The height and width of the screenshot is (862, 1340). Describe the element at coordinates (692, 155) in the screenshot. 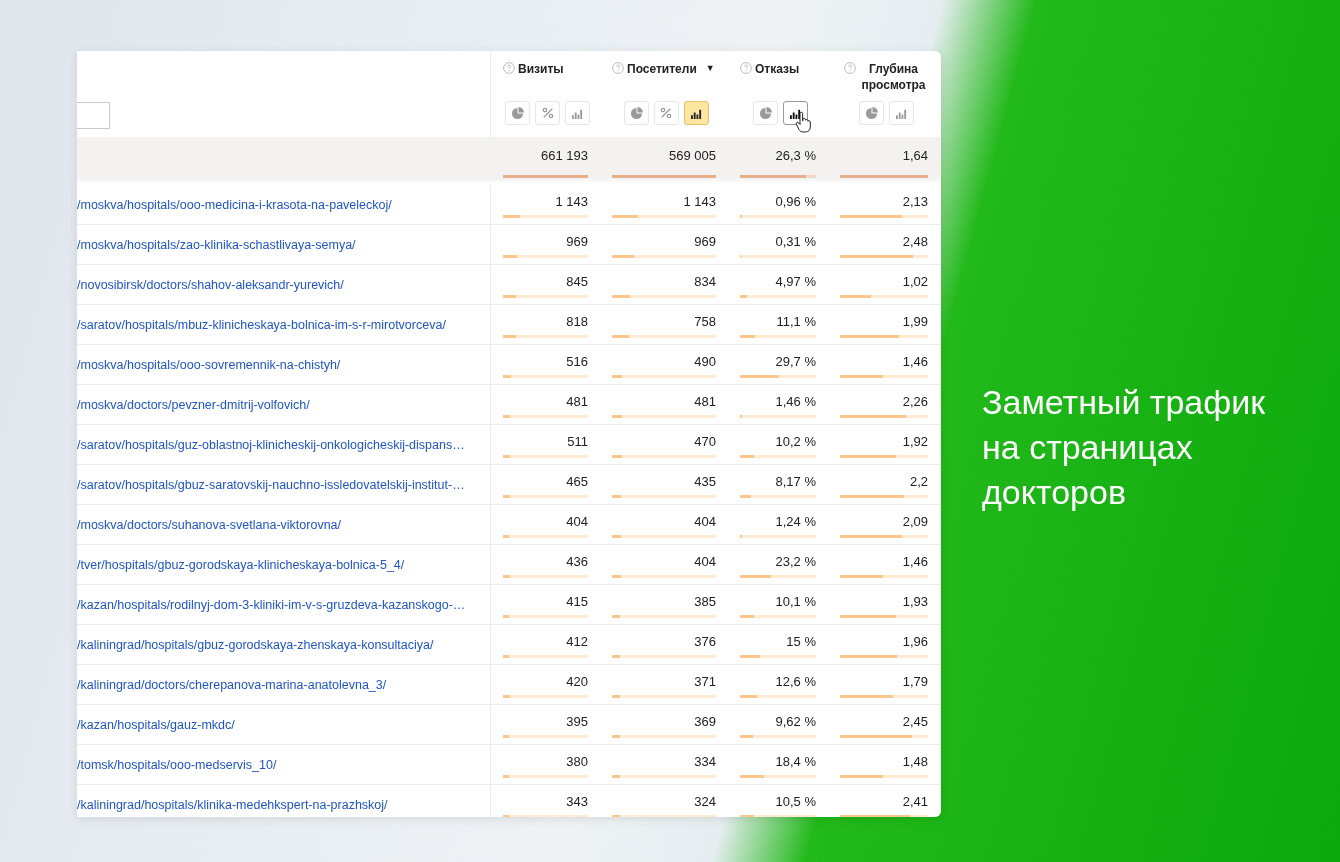

I see `total-value: 569 005` at that location.